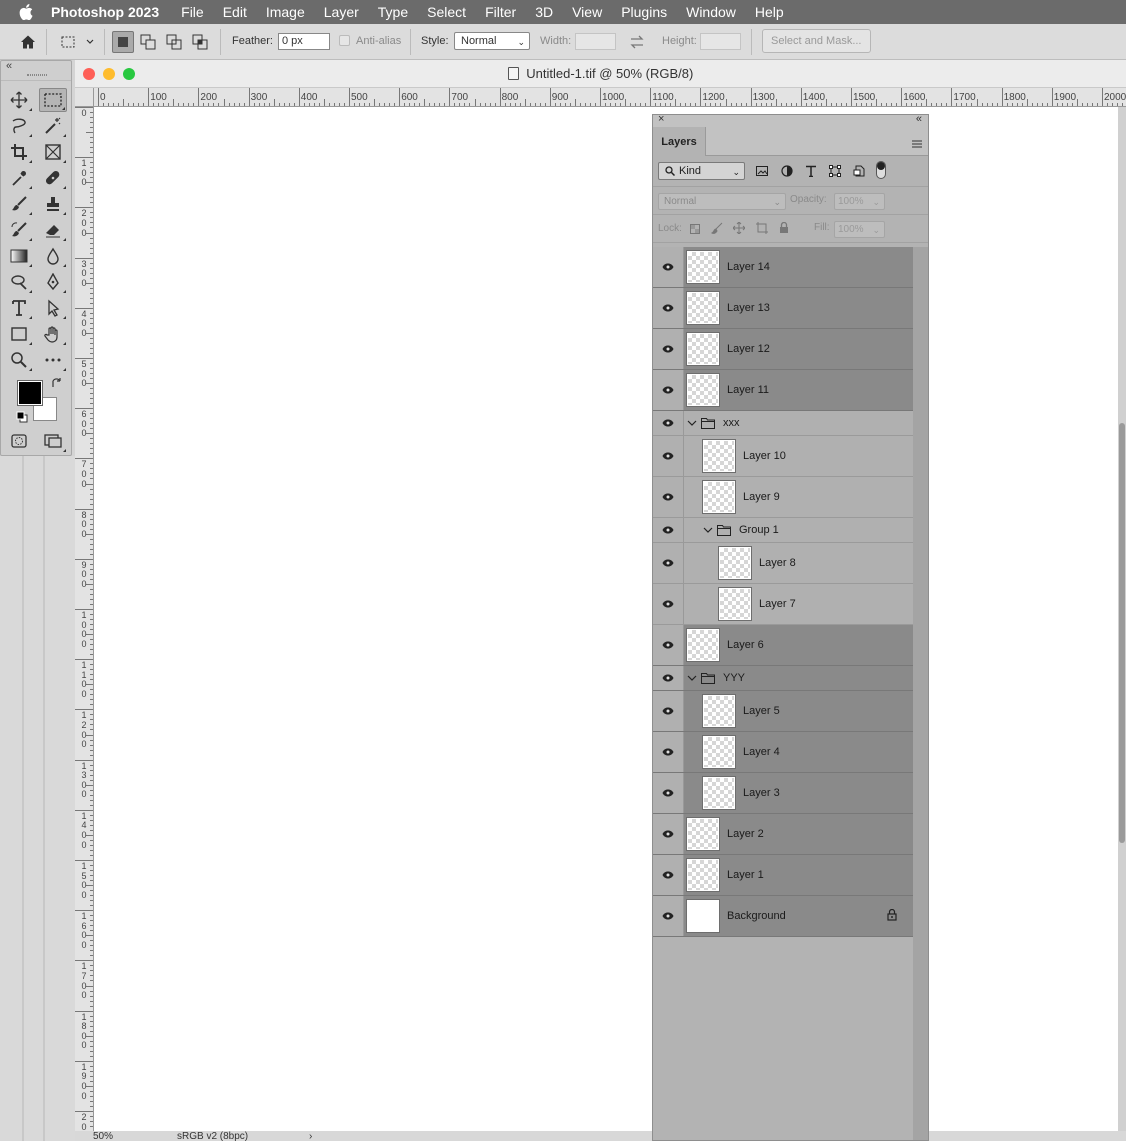 The height and width of the screenshot is (1141, 1126). I want to click on layer-row: Layer 9, so click(783, 497).